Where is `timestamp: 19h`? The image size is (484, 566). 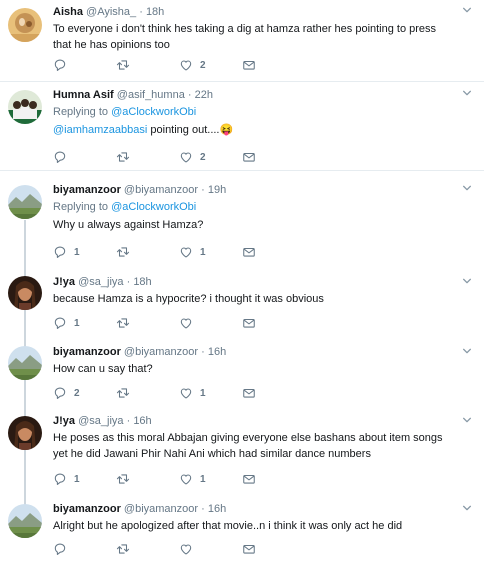 timestamp: 19h is located at coordinates (217, 190).